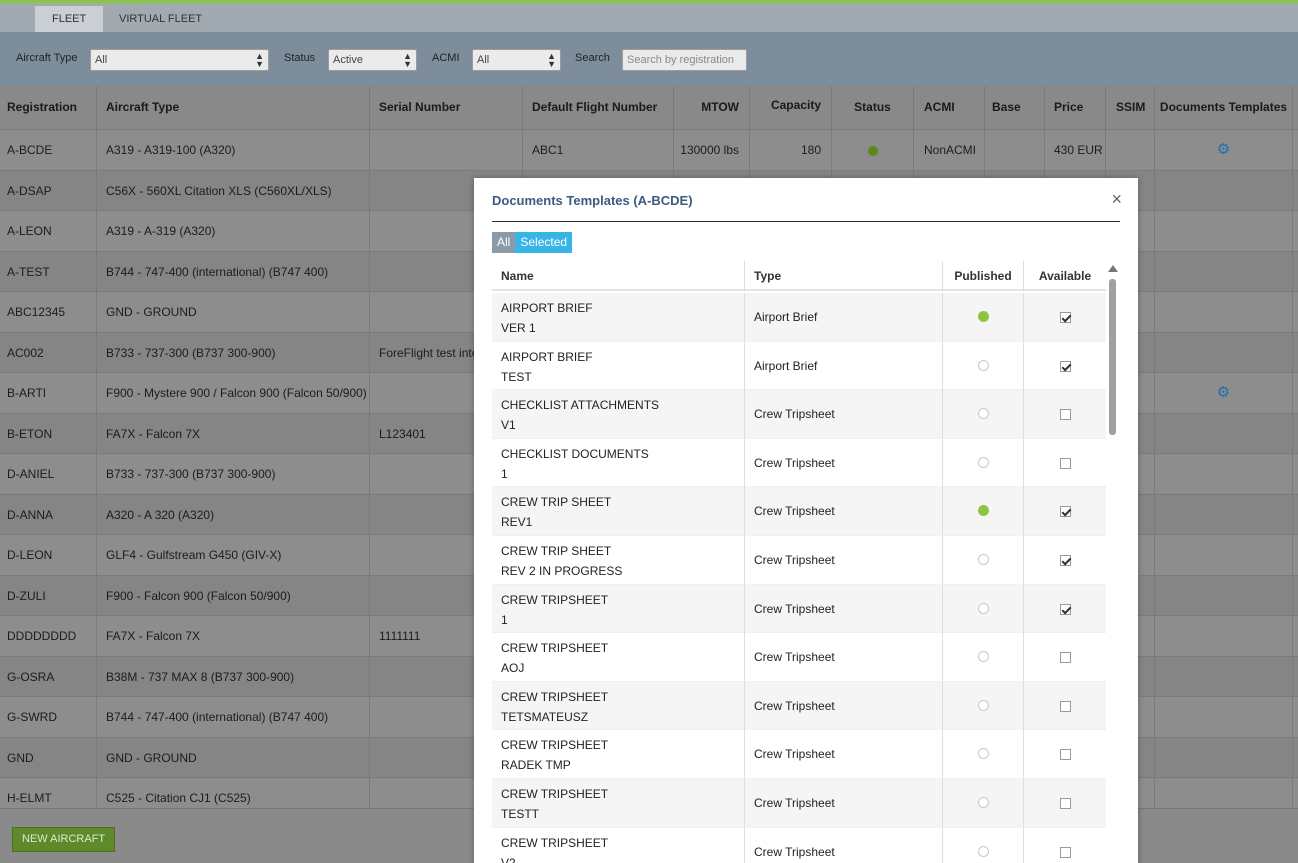 This screenshot has width=1298, height=863. I want to click on col-status: Status, so click(873, 107).